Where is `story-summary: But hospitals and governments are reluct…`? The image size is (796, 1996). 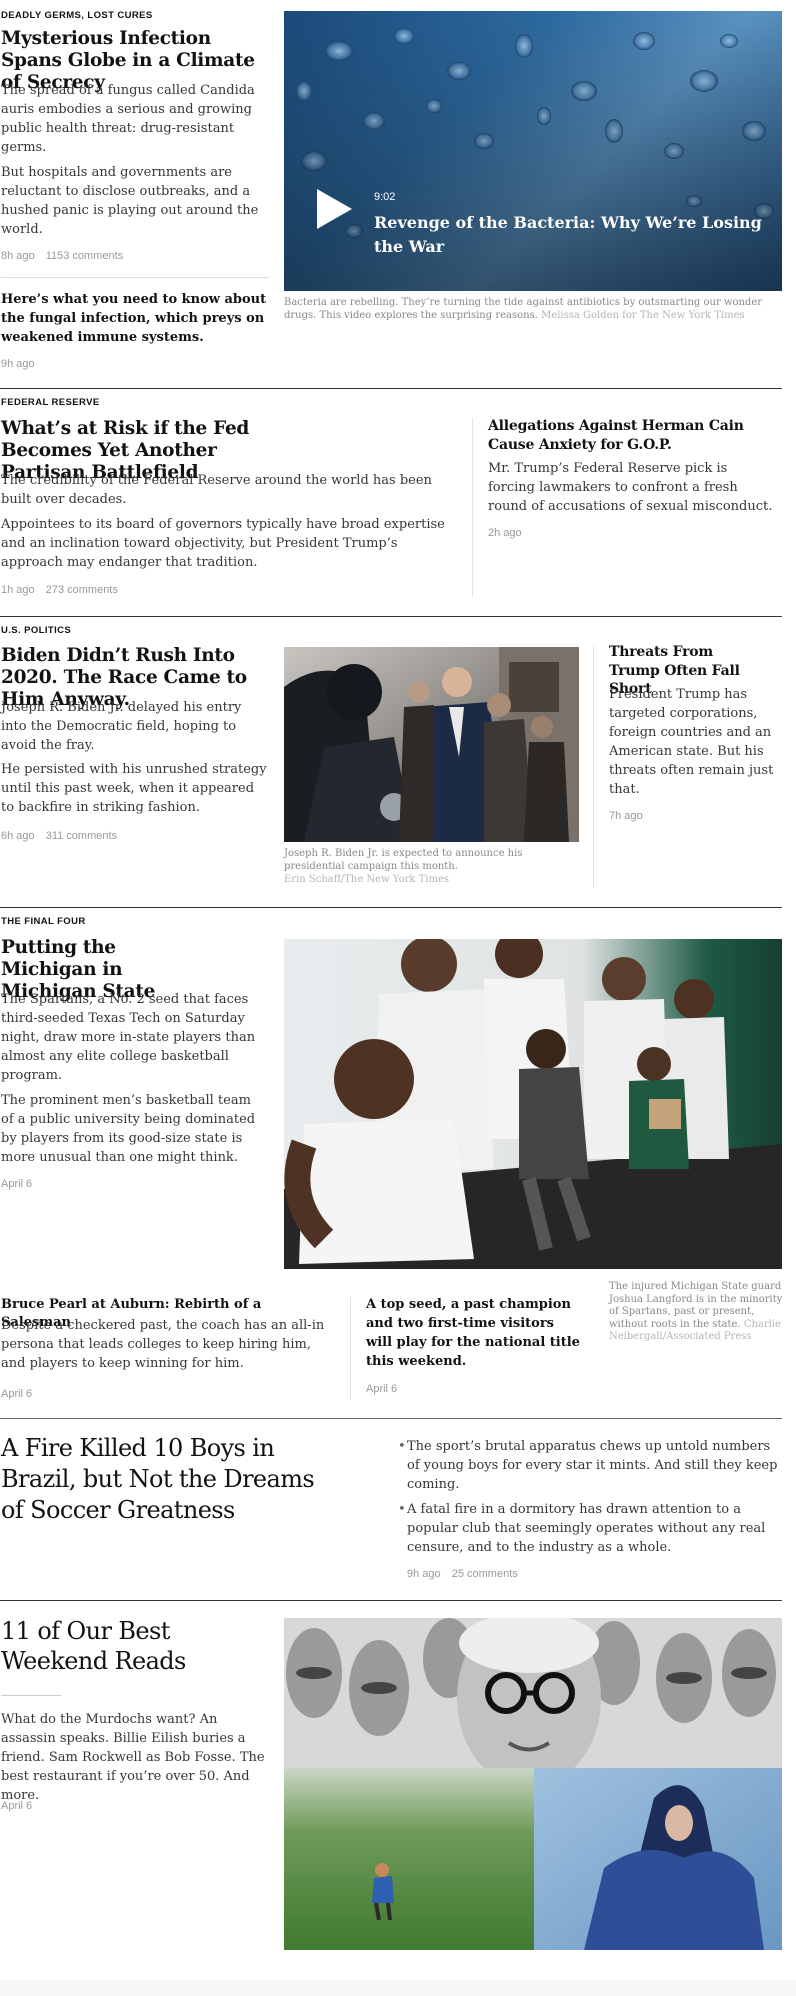
story-summary: But hospitals and governments are reluct… is located at coordinates (130, 201).